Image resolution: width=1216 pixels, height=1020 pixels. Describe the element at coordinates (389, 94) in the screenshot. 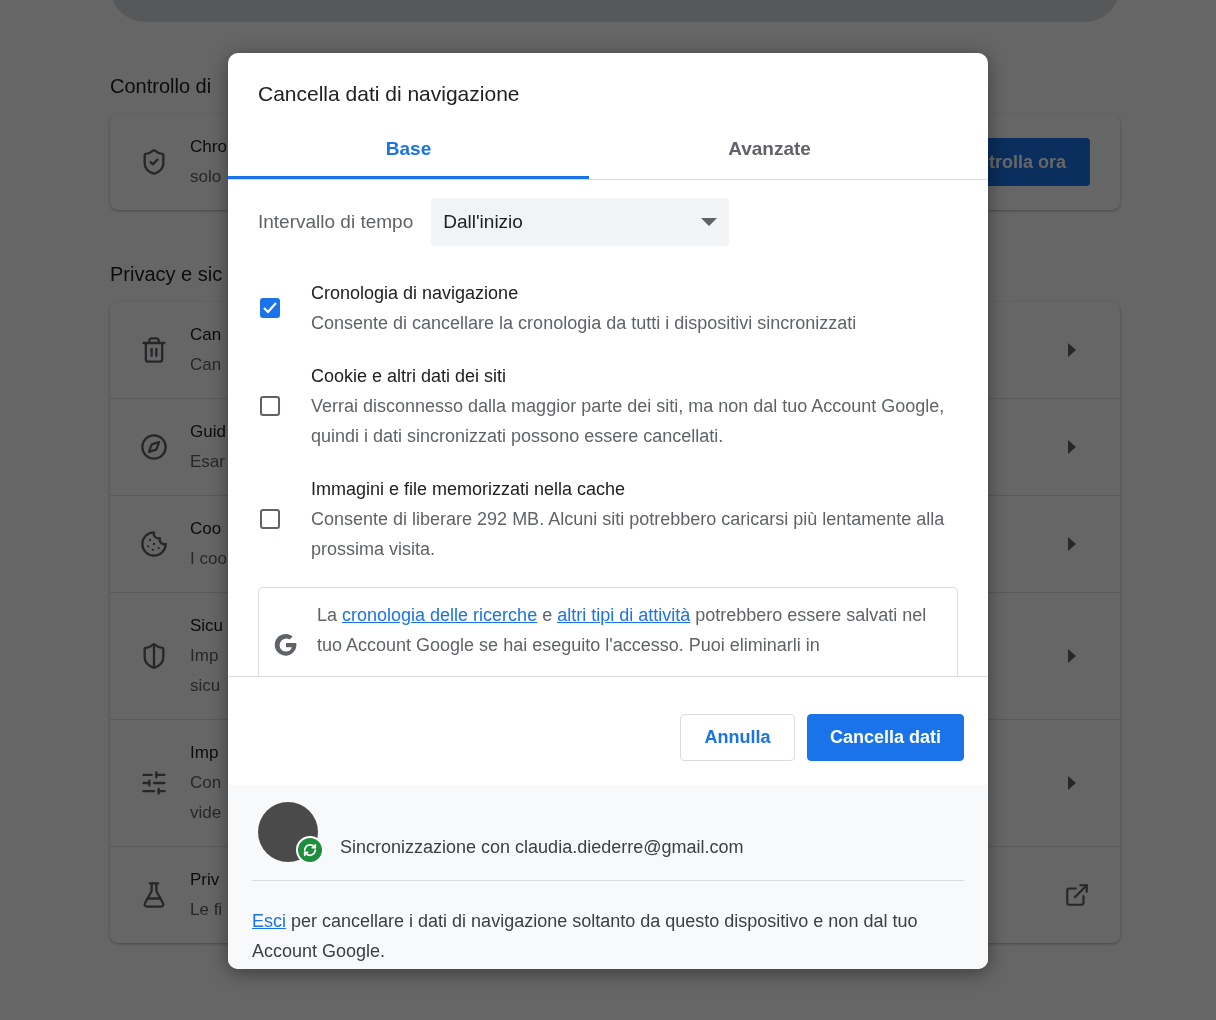

I see `dialog-title: Cancella dati di navigazione` at that location.